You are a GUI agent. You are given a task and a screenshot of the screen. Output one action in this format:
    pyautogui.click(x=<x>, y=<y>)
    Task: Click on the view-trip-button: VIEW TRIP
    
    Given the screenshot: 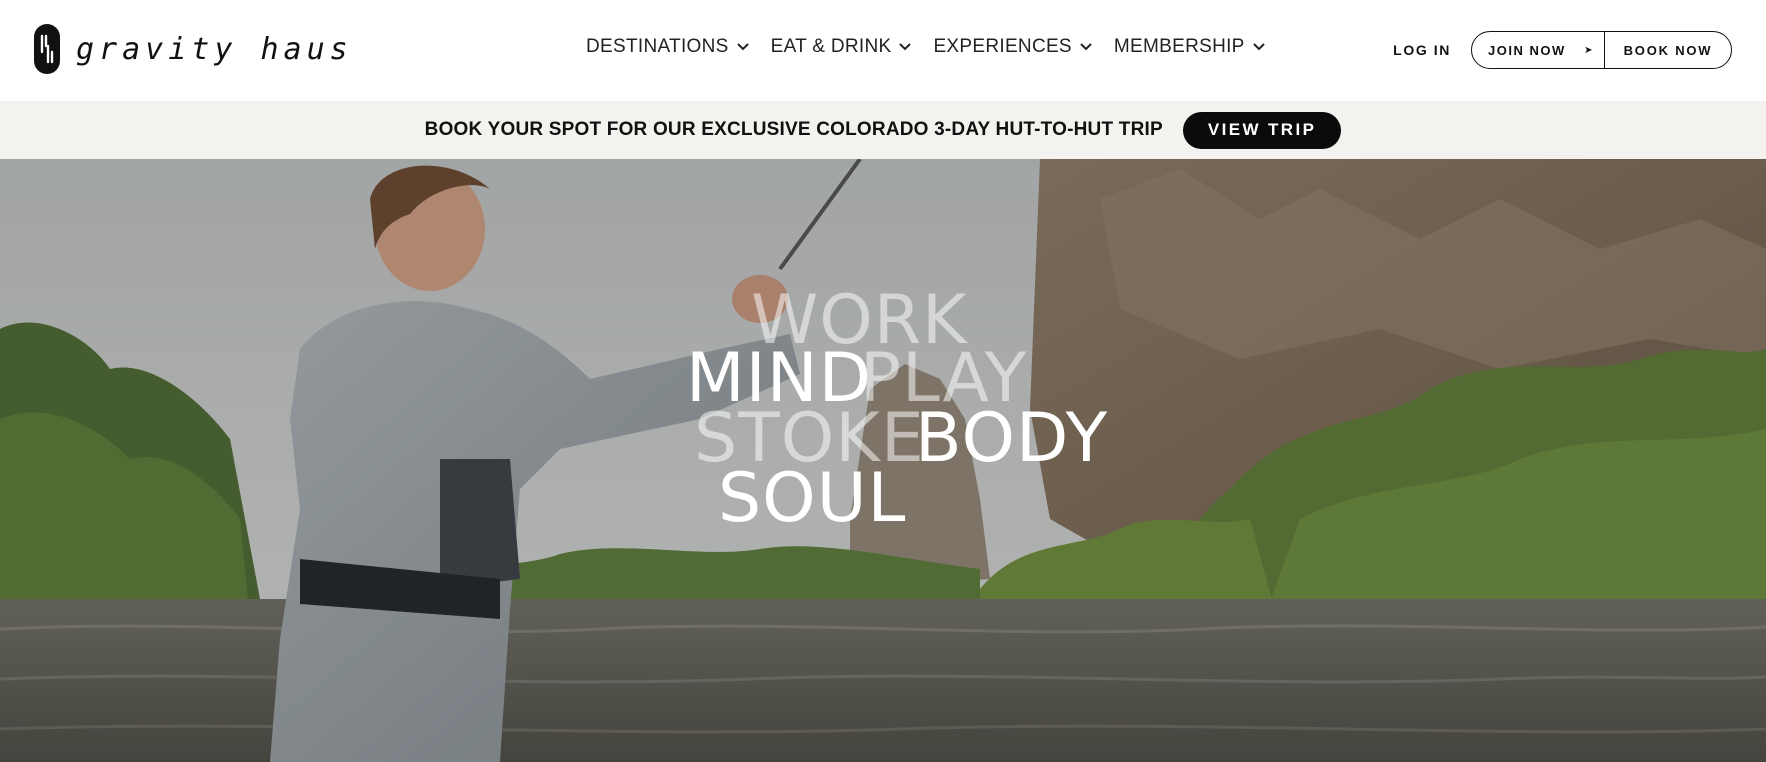 What is the action you would take?
    pyautogui.click(x=1262, y=130)
    